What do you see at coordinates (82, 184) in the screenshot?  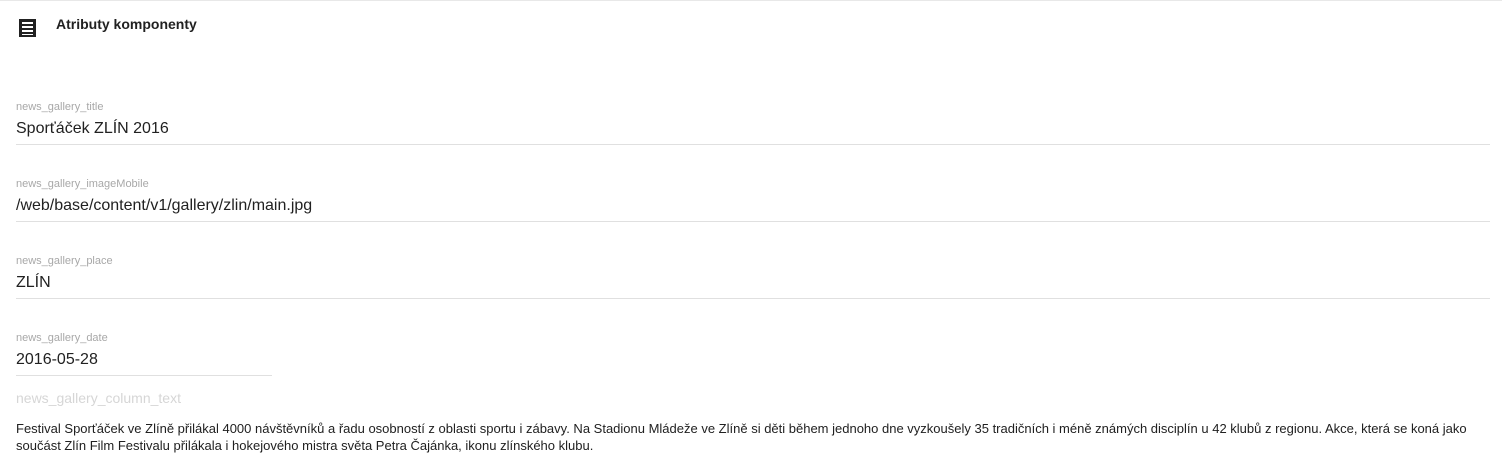 I see `field-label: news_gallery_imageMobile` at bounding box center [82, 184].